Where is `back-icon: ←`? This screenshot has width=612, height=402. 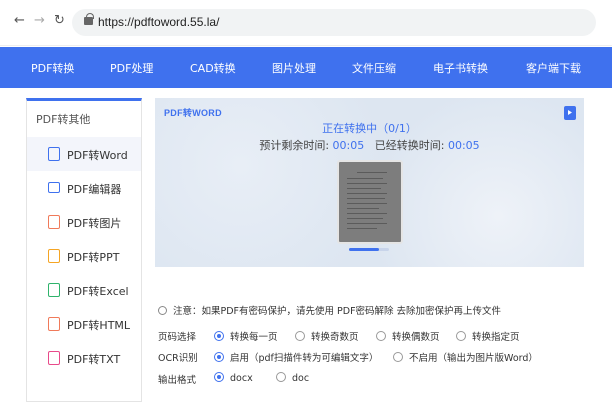 back-icon: ← is located at coordinates (19, 21).